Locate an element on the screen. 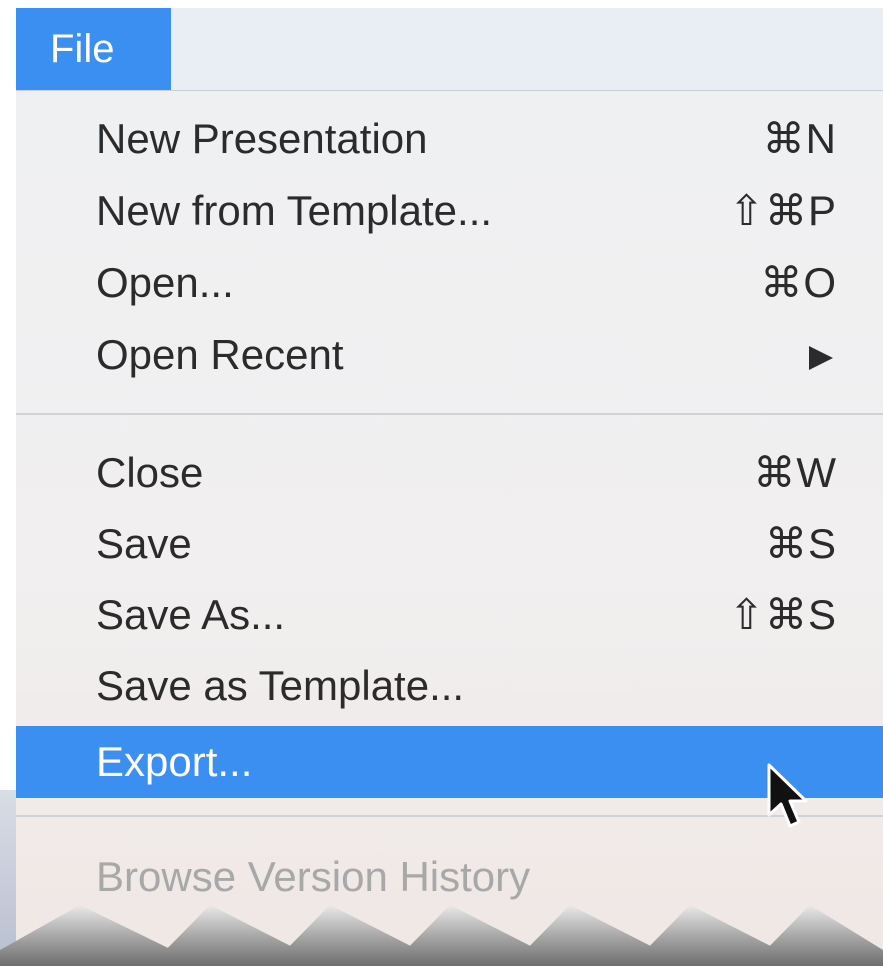  menu-bar: File is located at coordinates (449, 49).